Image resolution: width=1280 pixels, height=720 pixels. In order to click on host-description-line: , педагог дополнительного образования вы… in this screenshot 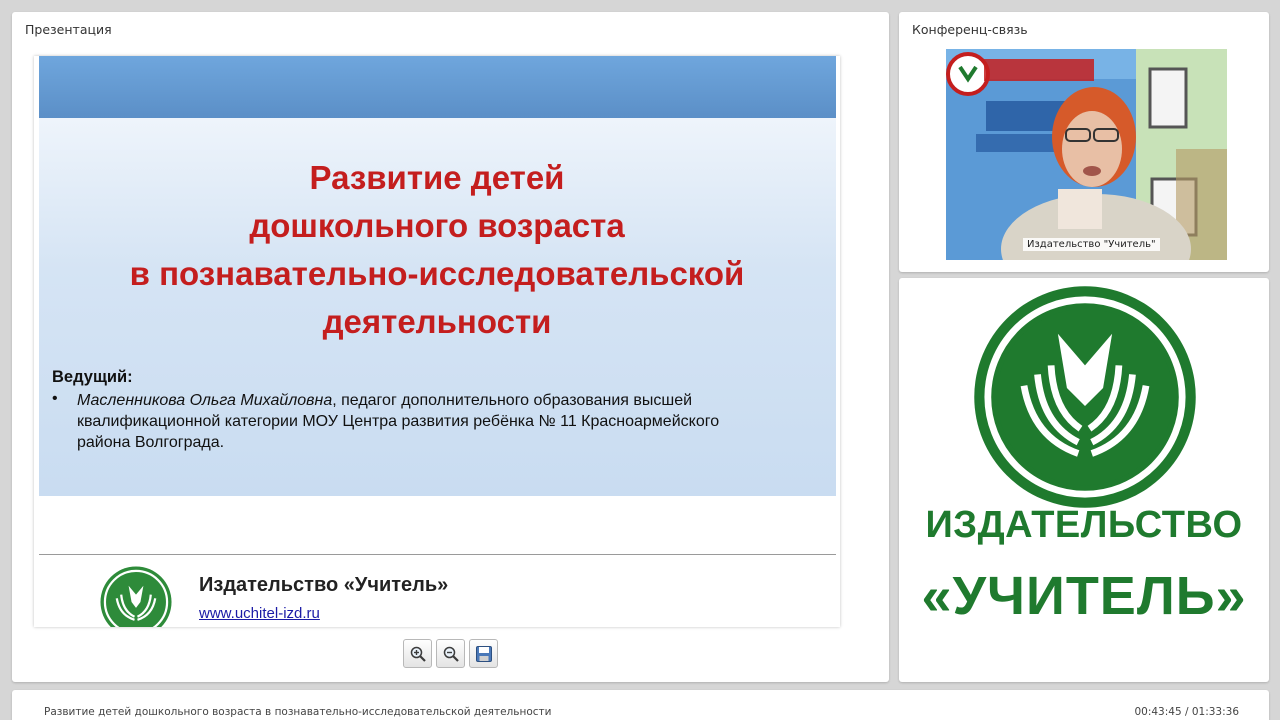, I will do `click(512, 400)`.